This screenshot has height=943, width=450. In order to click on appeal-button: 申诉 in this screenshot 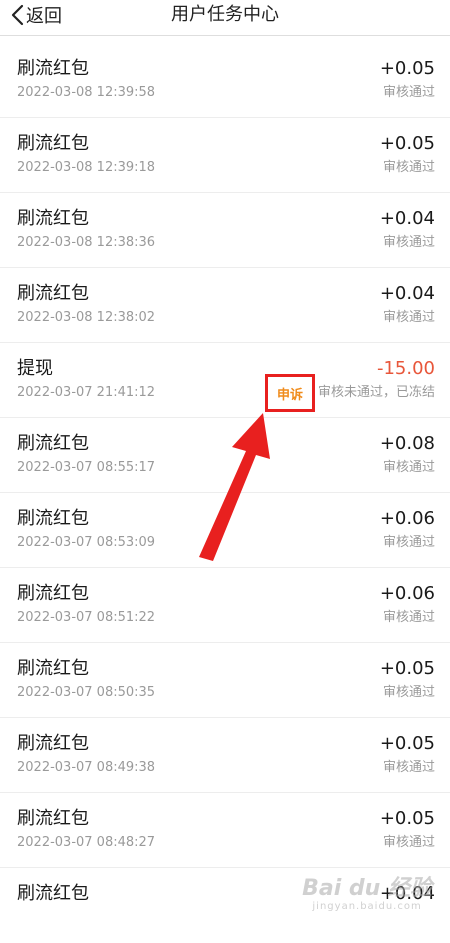, I will do `click(290, 393)`.